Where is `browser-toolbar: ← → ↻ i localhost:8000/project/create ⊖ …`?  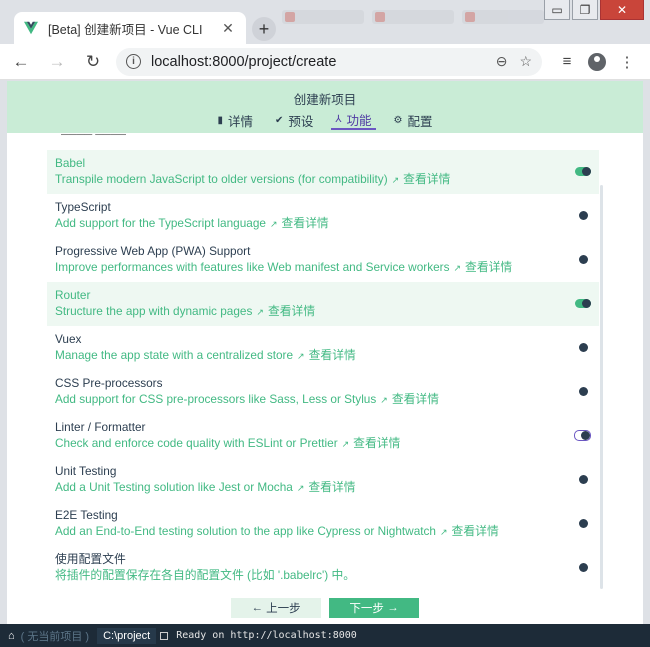 browser-toolbar: ← → ↻ i localhost:8000/project/create ⊖ … is located at coordinates (325, 62).